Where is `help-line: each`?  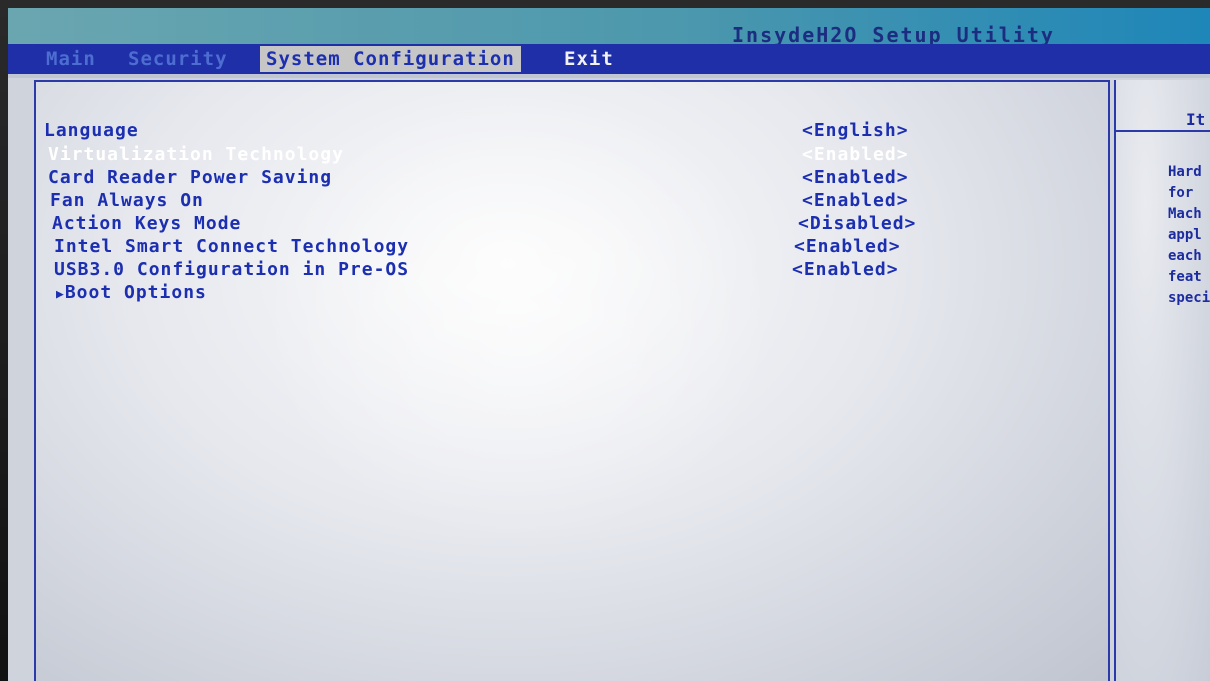
help-line: each is located at coordinates (1185, 256).